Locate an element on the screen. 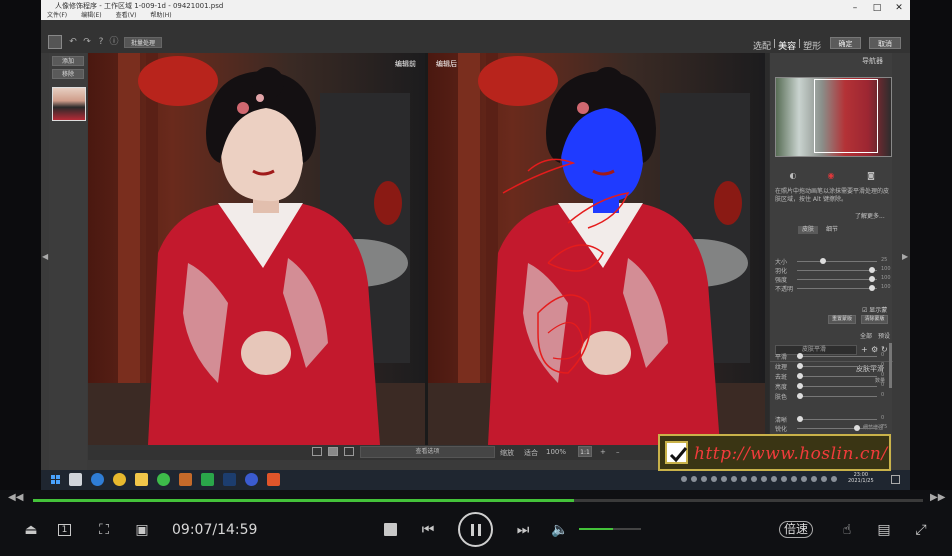 The width and height of the screenshot is (952, 556). toolbox-icon: ▤ is located at coordinates (884, 530).